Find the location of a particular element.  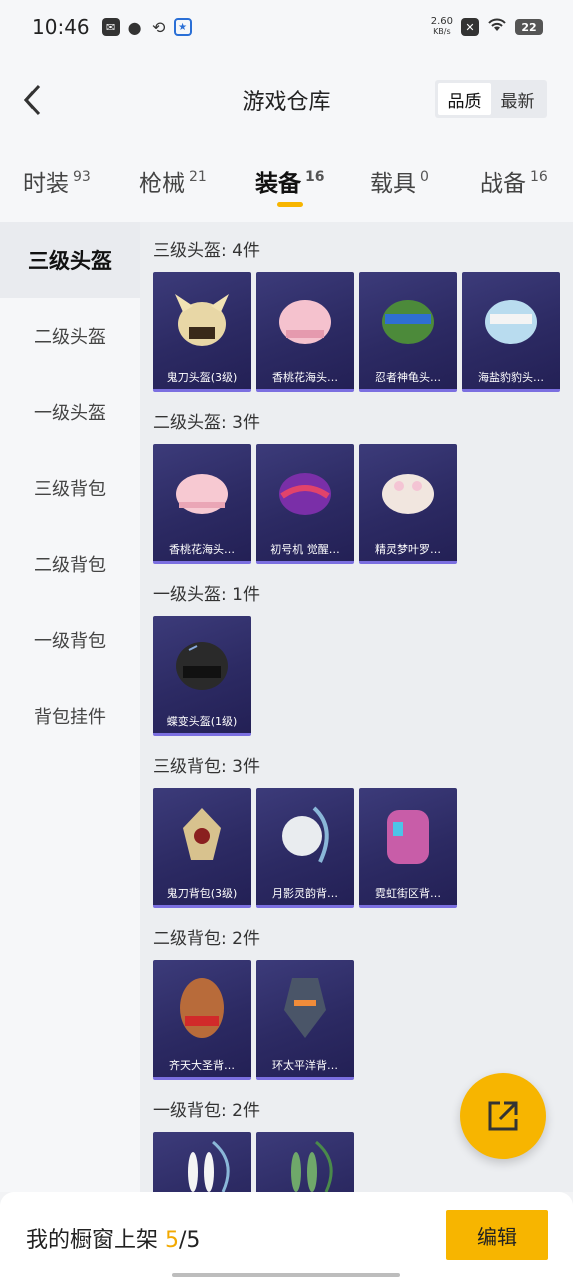

tab-count: 93 is located at coordinates (82, 177).